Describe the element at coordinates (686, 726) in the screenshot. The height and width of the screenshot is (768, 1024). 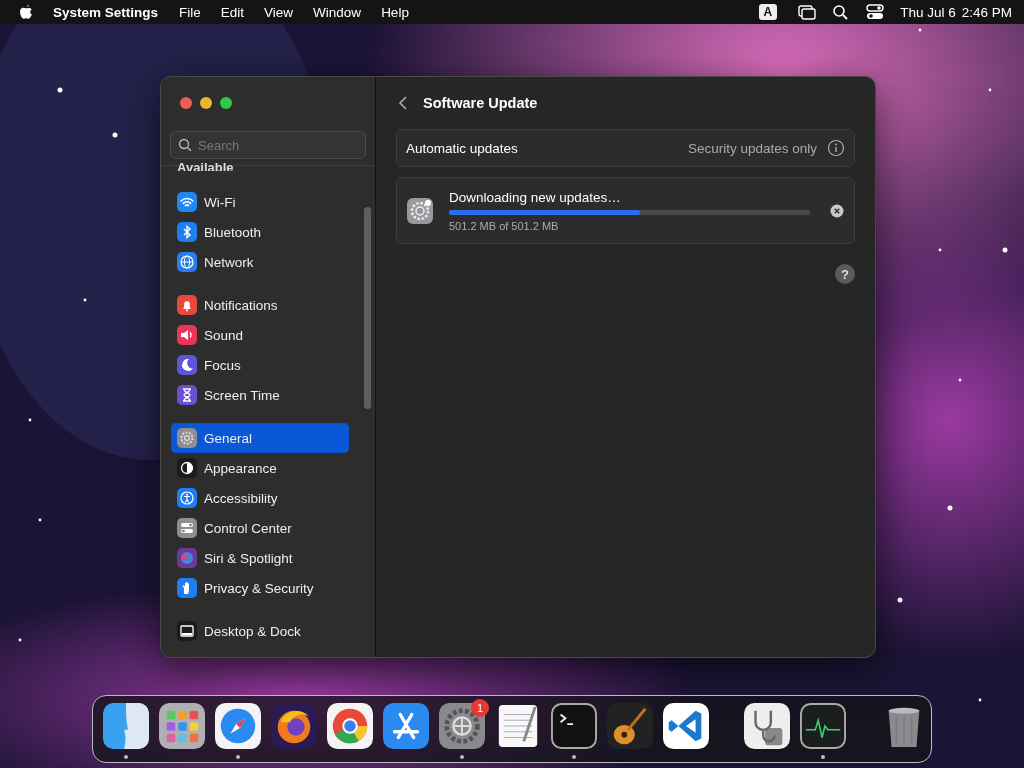
I see `ribbon-icon` at that location.